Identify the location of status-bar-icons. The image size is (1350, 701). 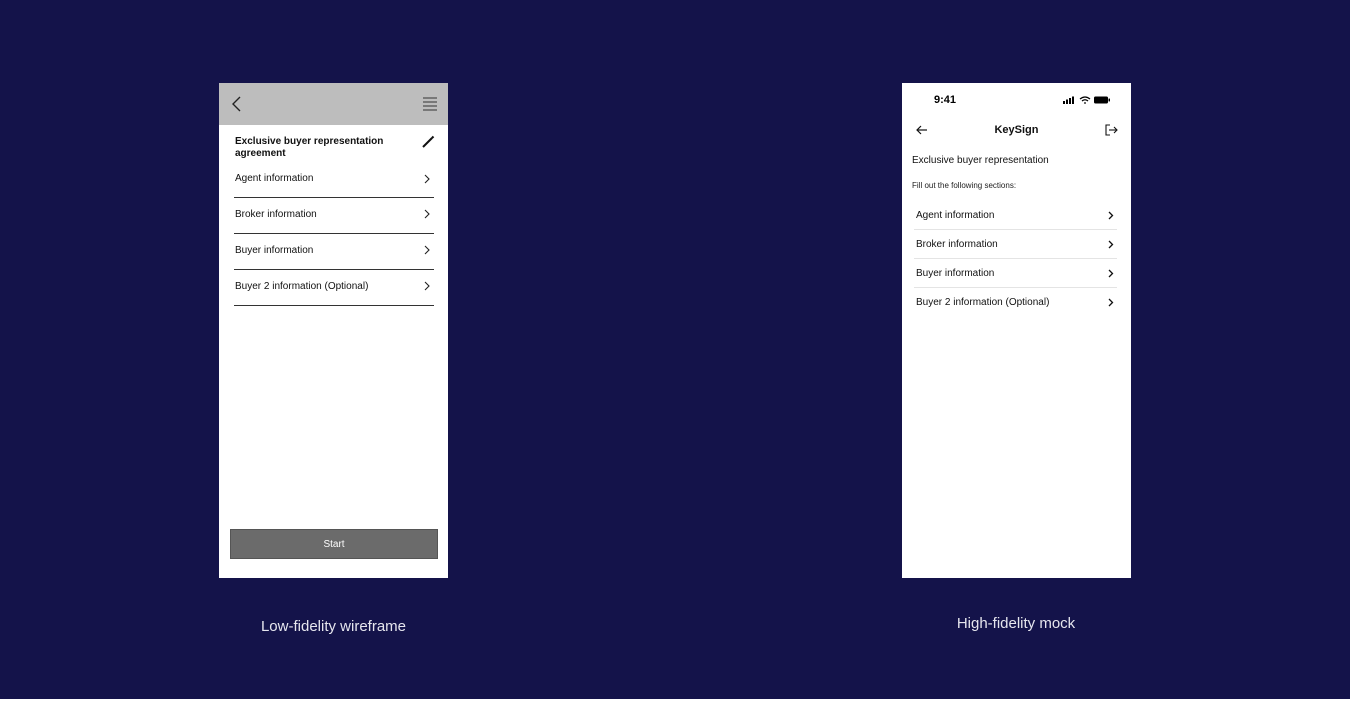
(1086, 100).